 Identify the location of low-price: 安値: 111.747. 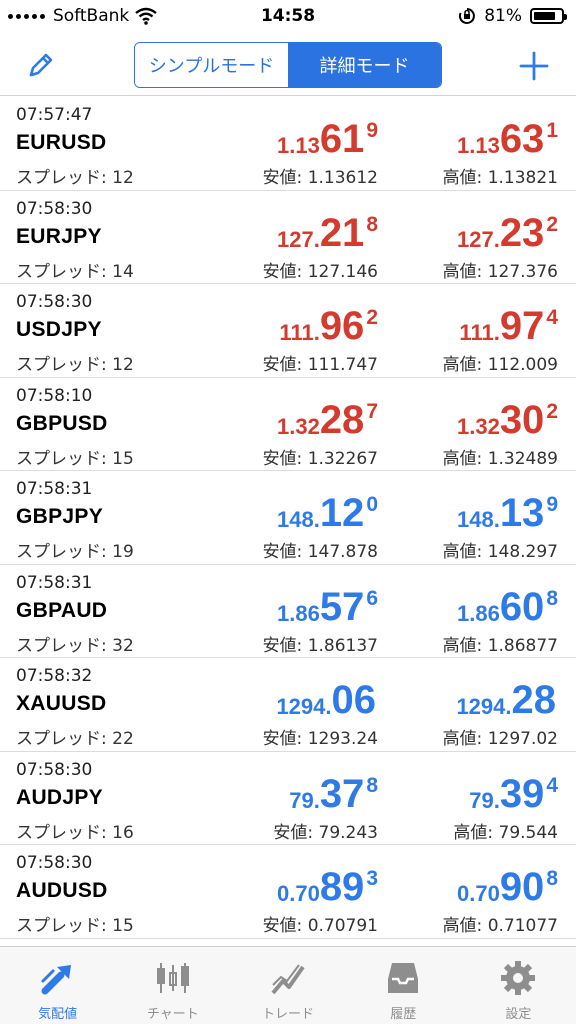
(320, 365).